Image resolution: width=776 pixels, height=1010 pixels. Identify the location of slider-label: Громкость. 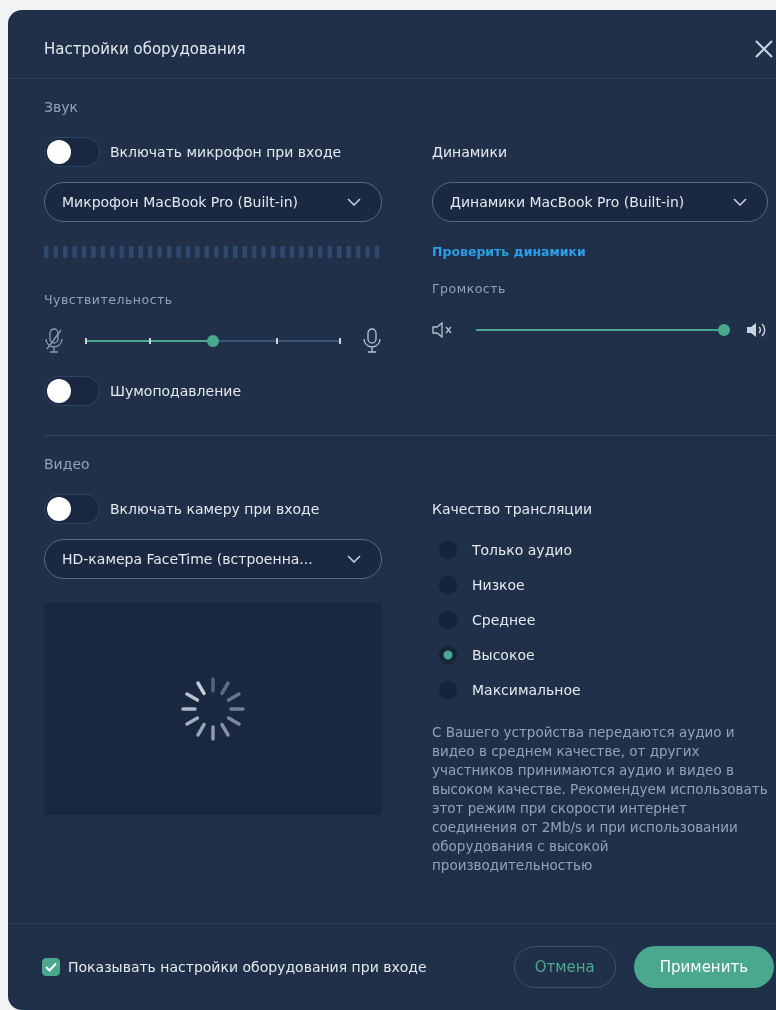
(469, 288).